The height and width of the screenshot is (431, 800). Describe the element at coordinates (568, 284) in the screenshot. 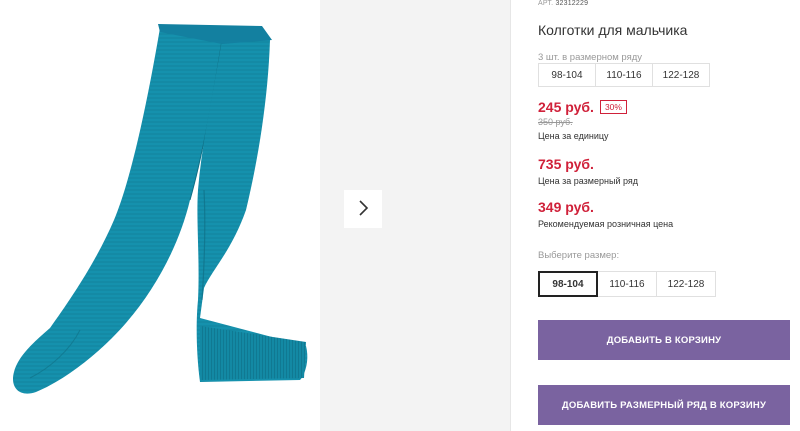

I see `size-option-98-104: 98-104` at that location.